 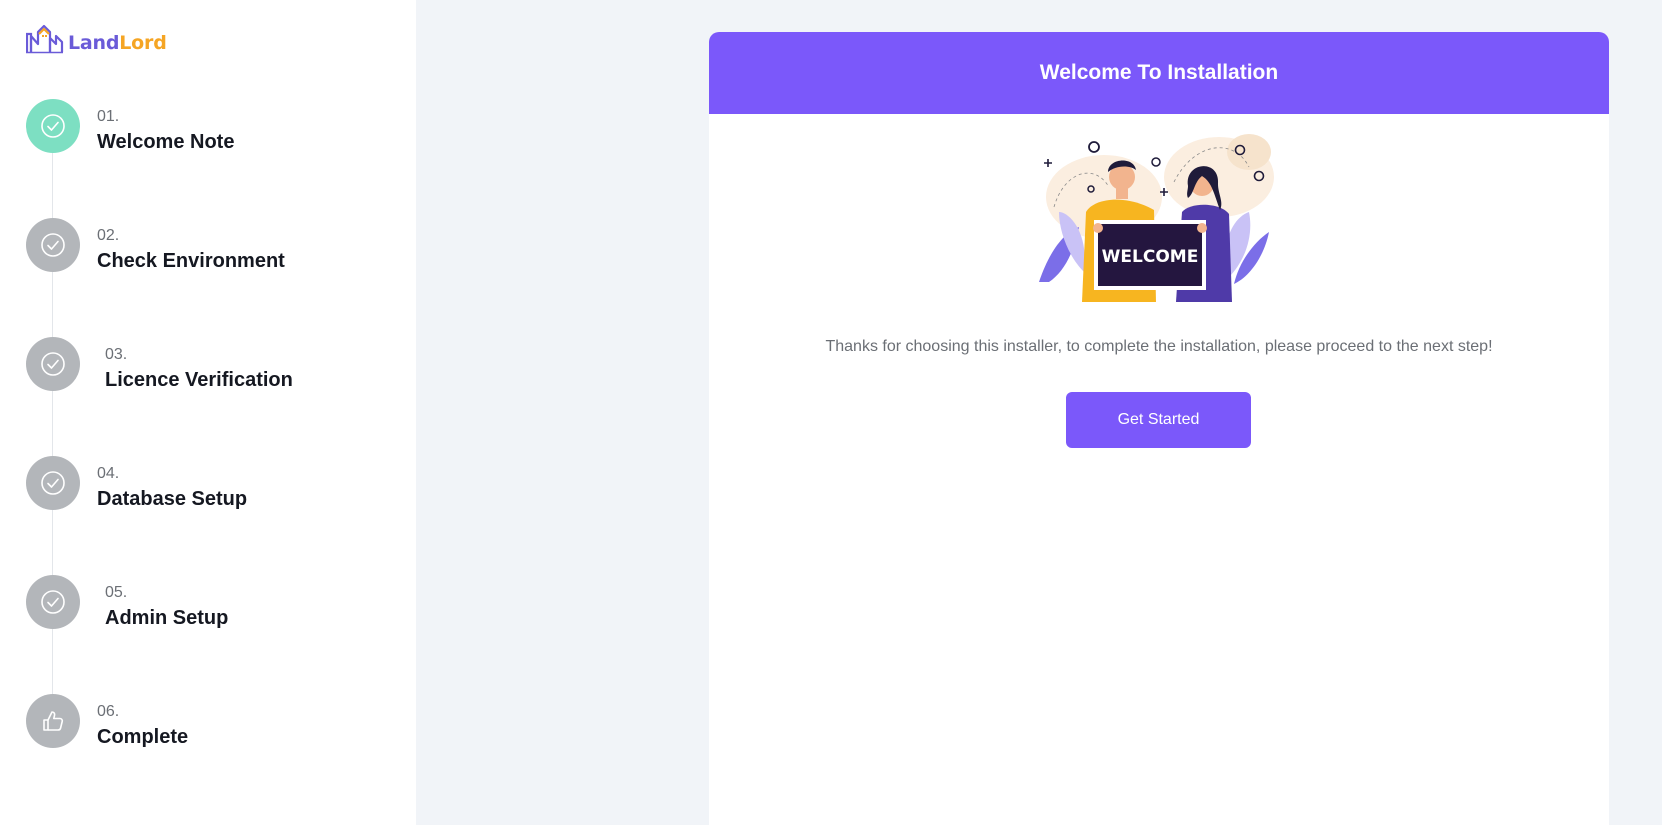 I want to click on step-title: Admin Setup, so click(x=167, y=618).